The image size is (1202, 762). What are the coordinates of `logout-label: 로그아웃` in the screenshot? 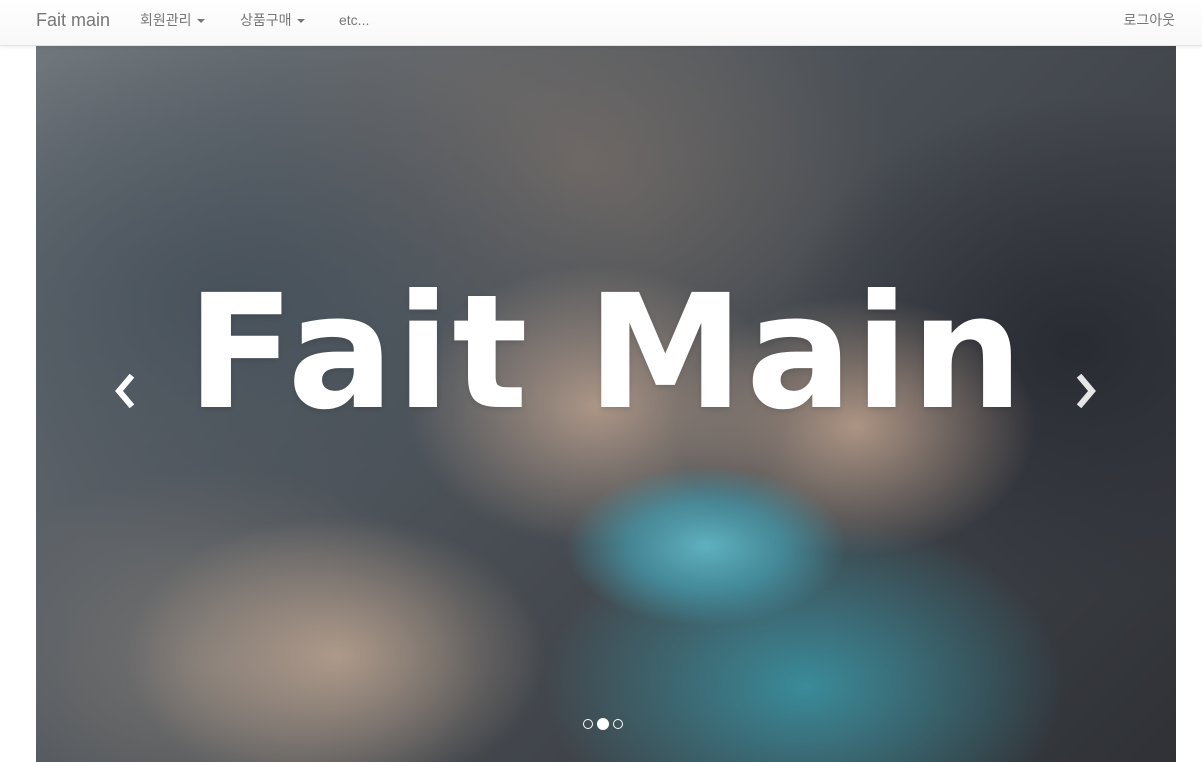 It's located at (1149, 20).